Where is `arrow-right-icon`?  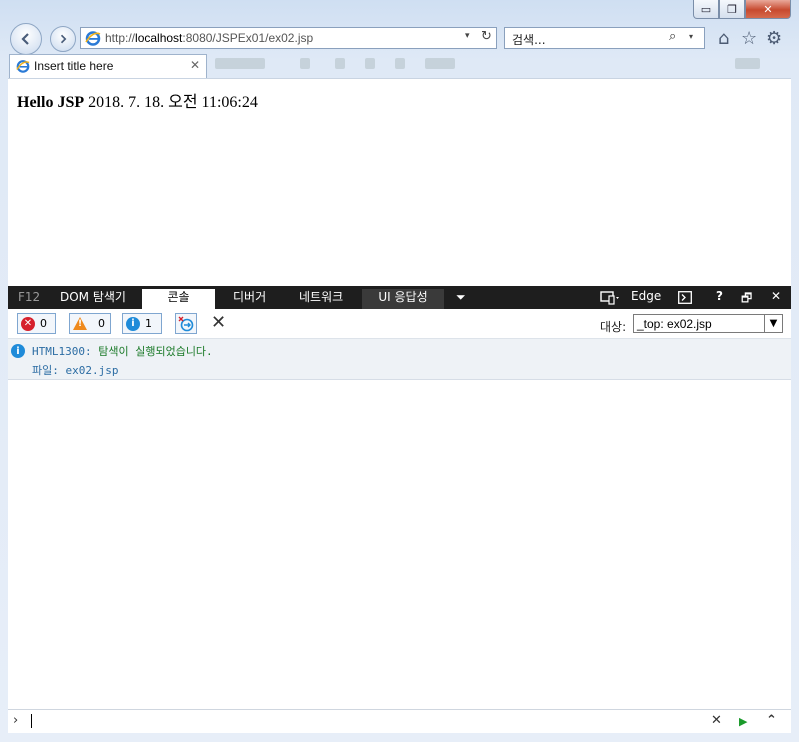 arrow-right-icon is located at coordinates (63, 39).